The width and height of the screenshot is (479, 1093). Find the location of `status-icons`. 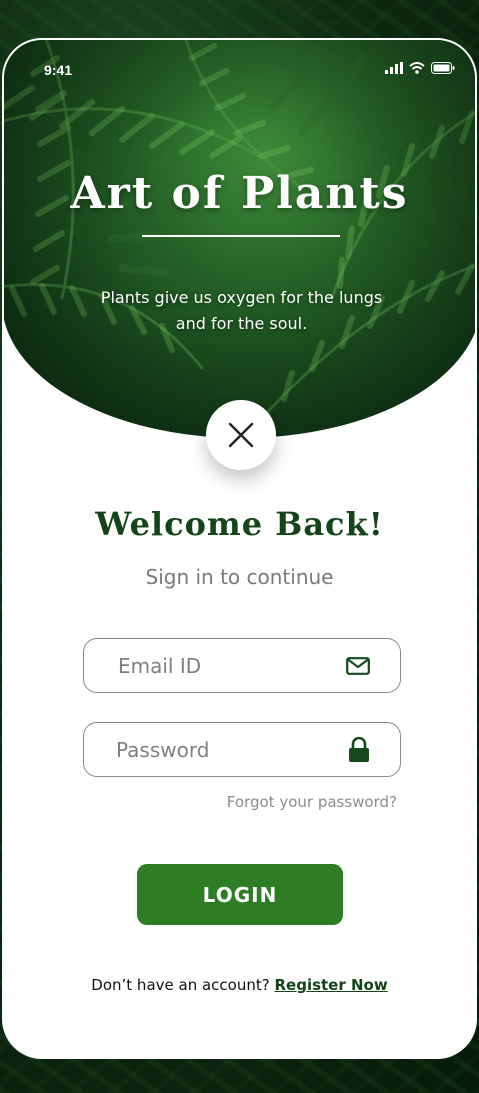

status-icons is located at coordinates (420, 68).